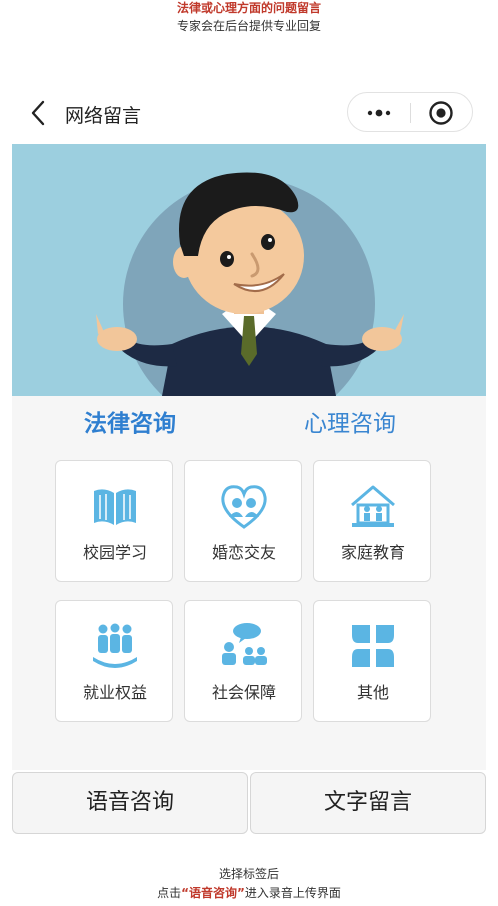  I want to click on miniprogram-capsule, so click(410, 112).